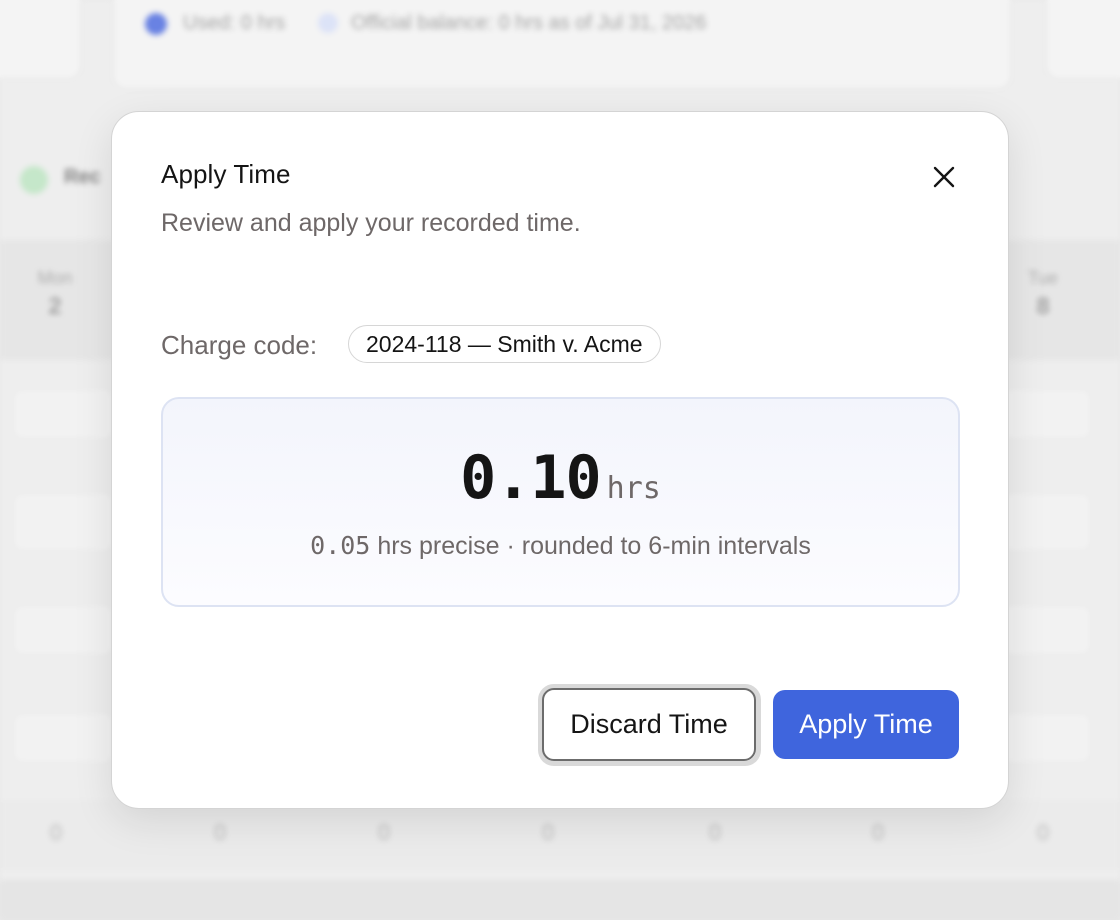  Describe the element at coordinates (633, 488) in the screenshot. I see `rounded-time-unit: hrs` at that location.